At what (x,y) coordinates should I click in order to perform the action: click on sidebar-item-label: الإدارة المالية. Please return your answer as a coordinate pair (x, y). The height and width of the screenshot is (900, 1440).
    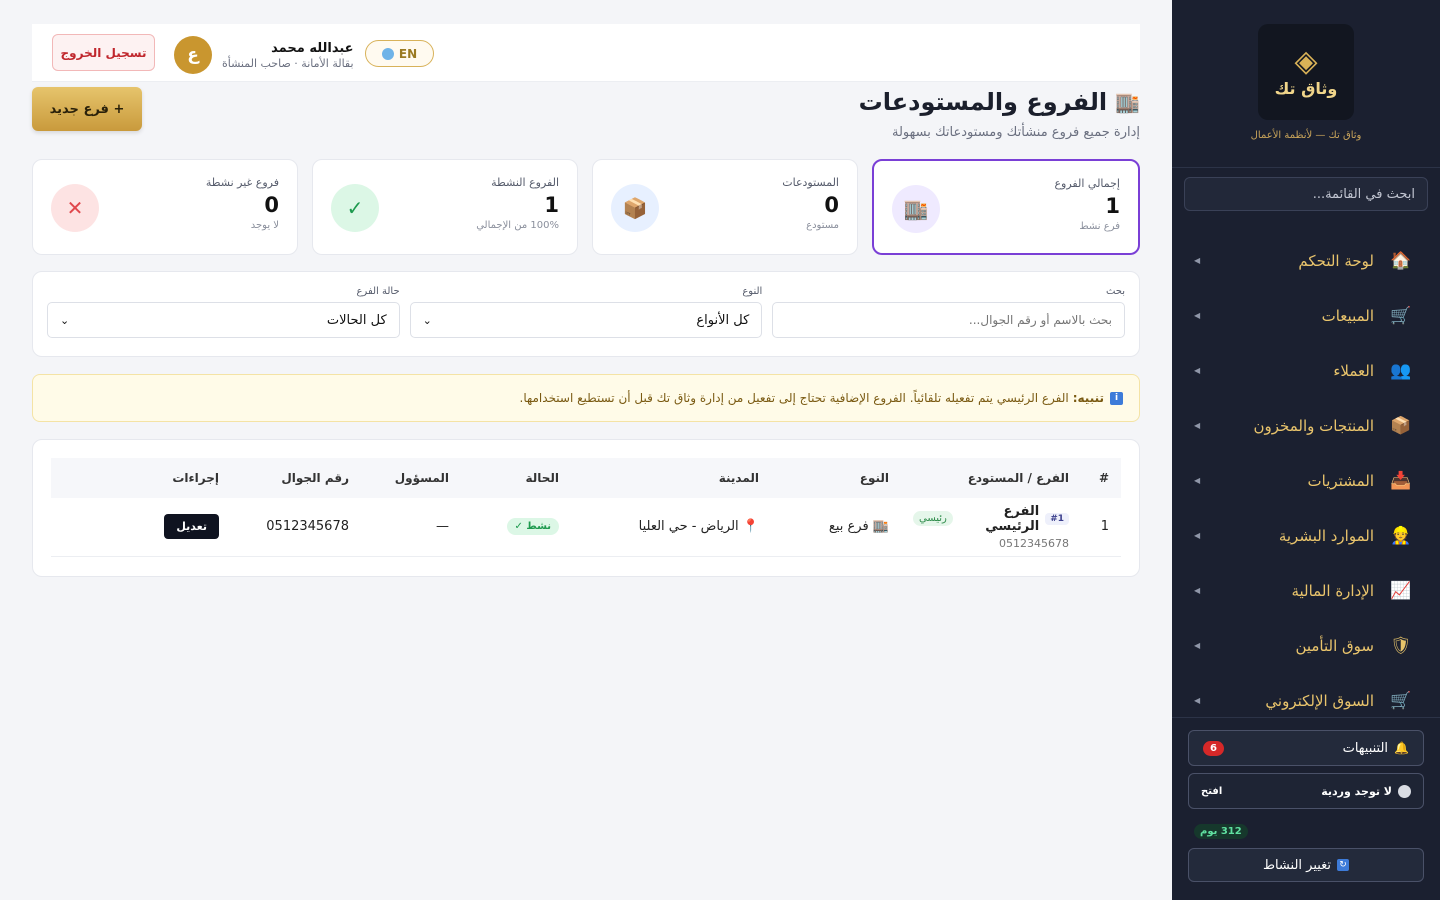
    Looking at the image, I should click on (1332, 590).